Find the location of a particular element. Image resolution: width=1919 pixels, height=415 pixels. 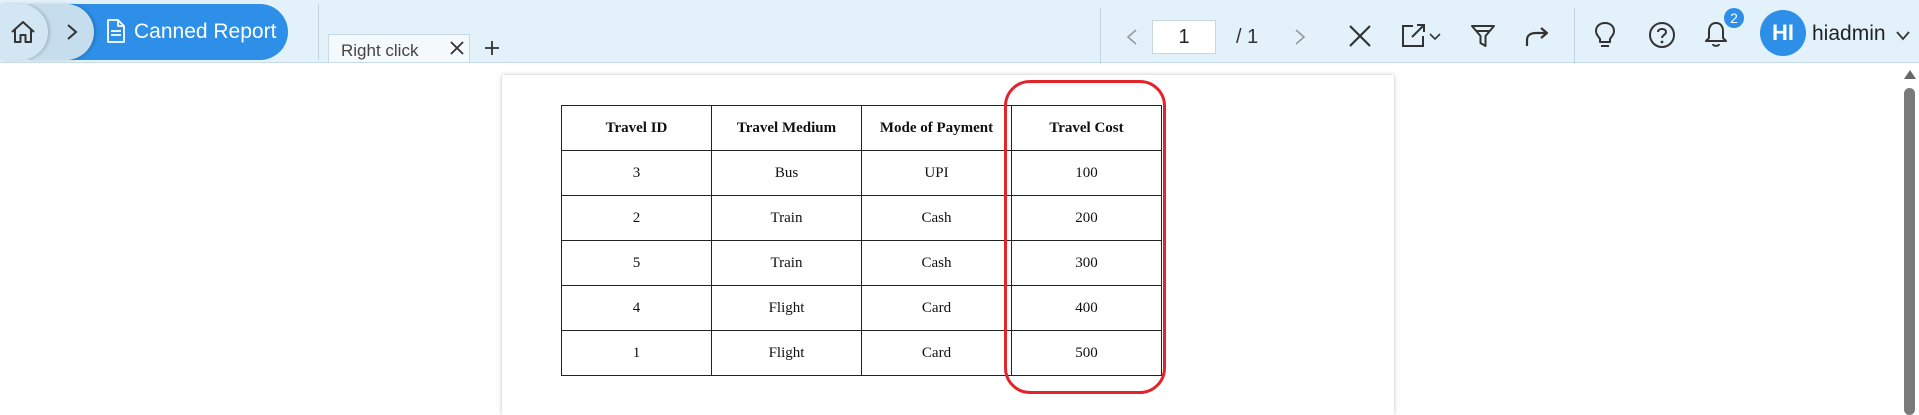

tab-right-click: Right click is located at coordinates (399, 48).